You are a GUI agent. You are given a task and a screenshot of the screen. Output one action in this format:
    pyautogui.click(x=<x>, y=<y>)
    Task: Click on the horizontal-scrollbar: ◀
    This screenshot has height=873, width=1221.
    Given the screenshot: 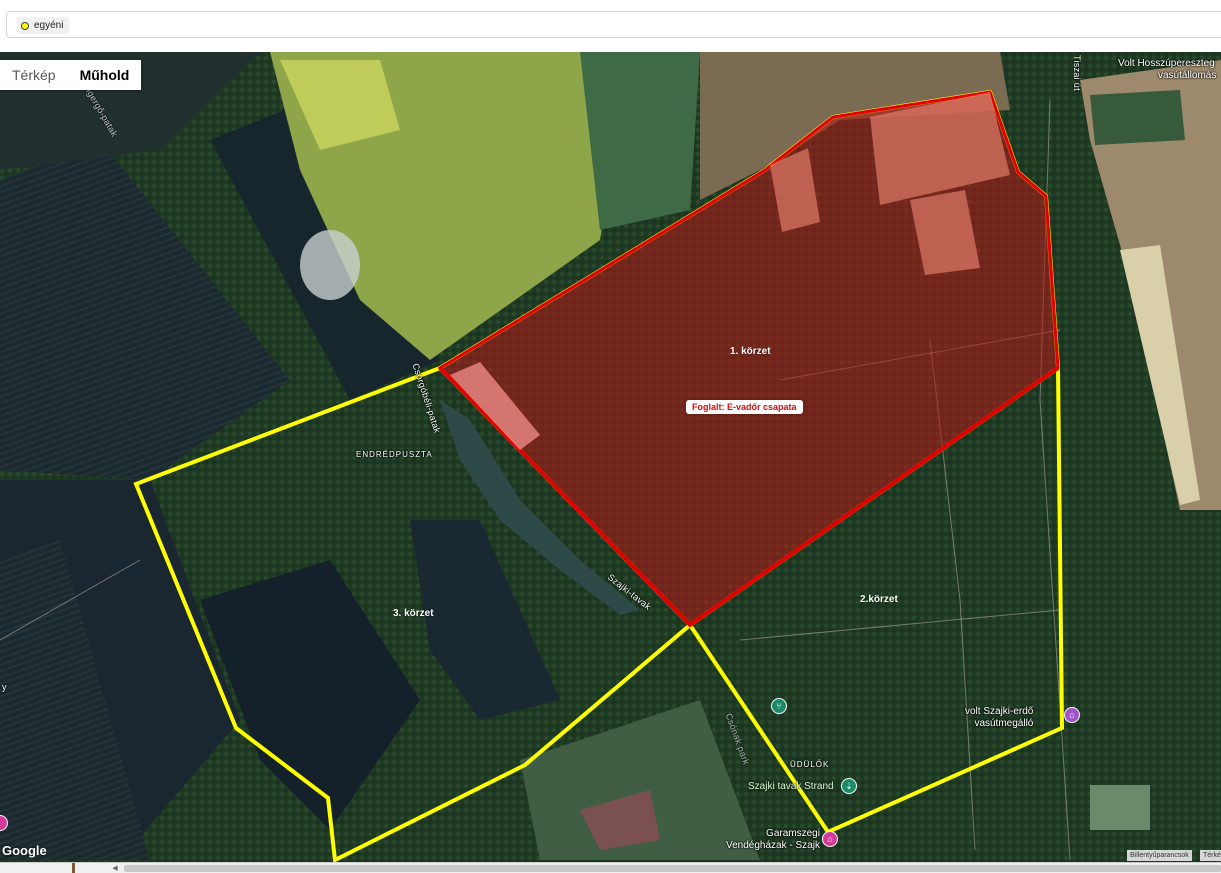 What is the action you would take?
    pyautogui.click(x=610, y=867)
    